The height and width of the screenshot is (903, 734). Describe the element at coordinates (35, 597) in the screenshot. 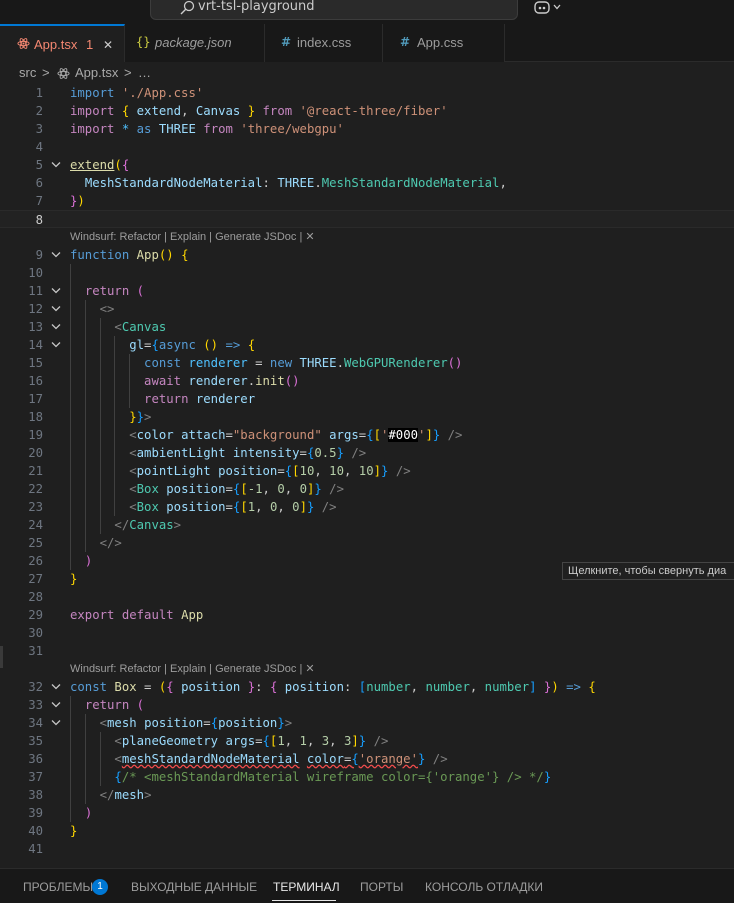

I see `line-number: 28` at that location.